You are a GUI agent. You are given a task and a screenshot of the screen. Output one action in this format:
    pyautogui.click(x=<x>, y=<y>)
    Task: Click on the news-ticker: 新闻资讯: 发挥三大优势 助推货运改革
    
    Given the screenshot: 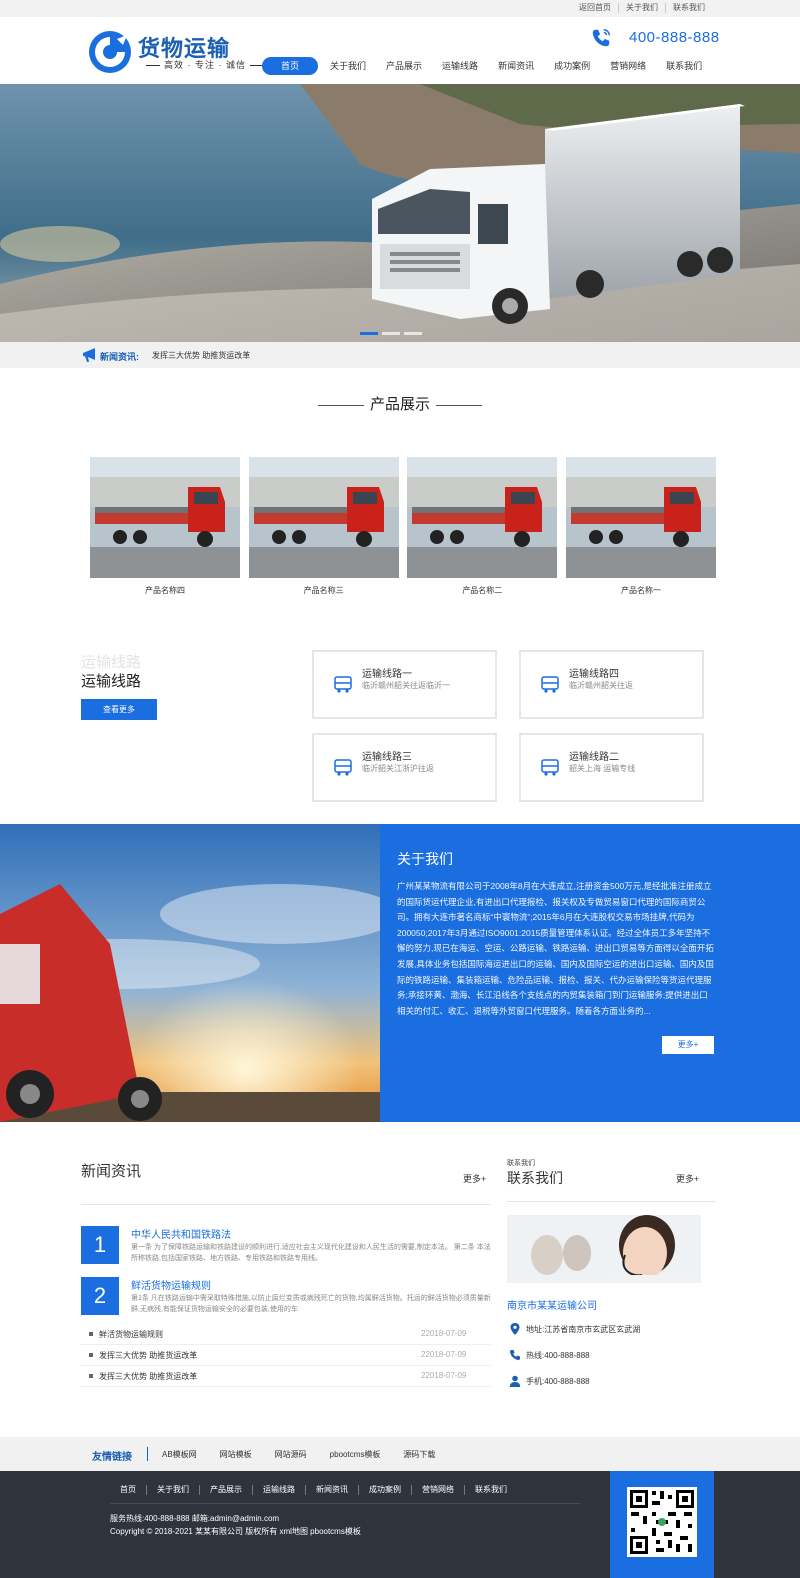 What is the action you would take?
    pyautogui.click(x=400, y=355)
    